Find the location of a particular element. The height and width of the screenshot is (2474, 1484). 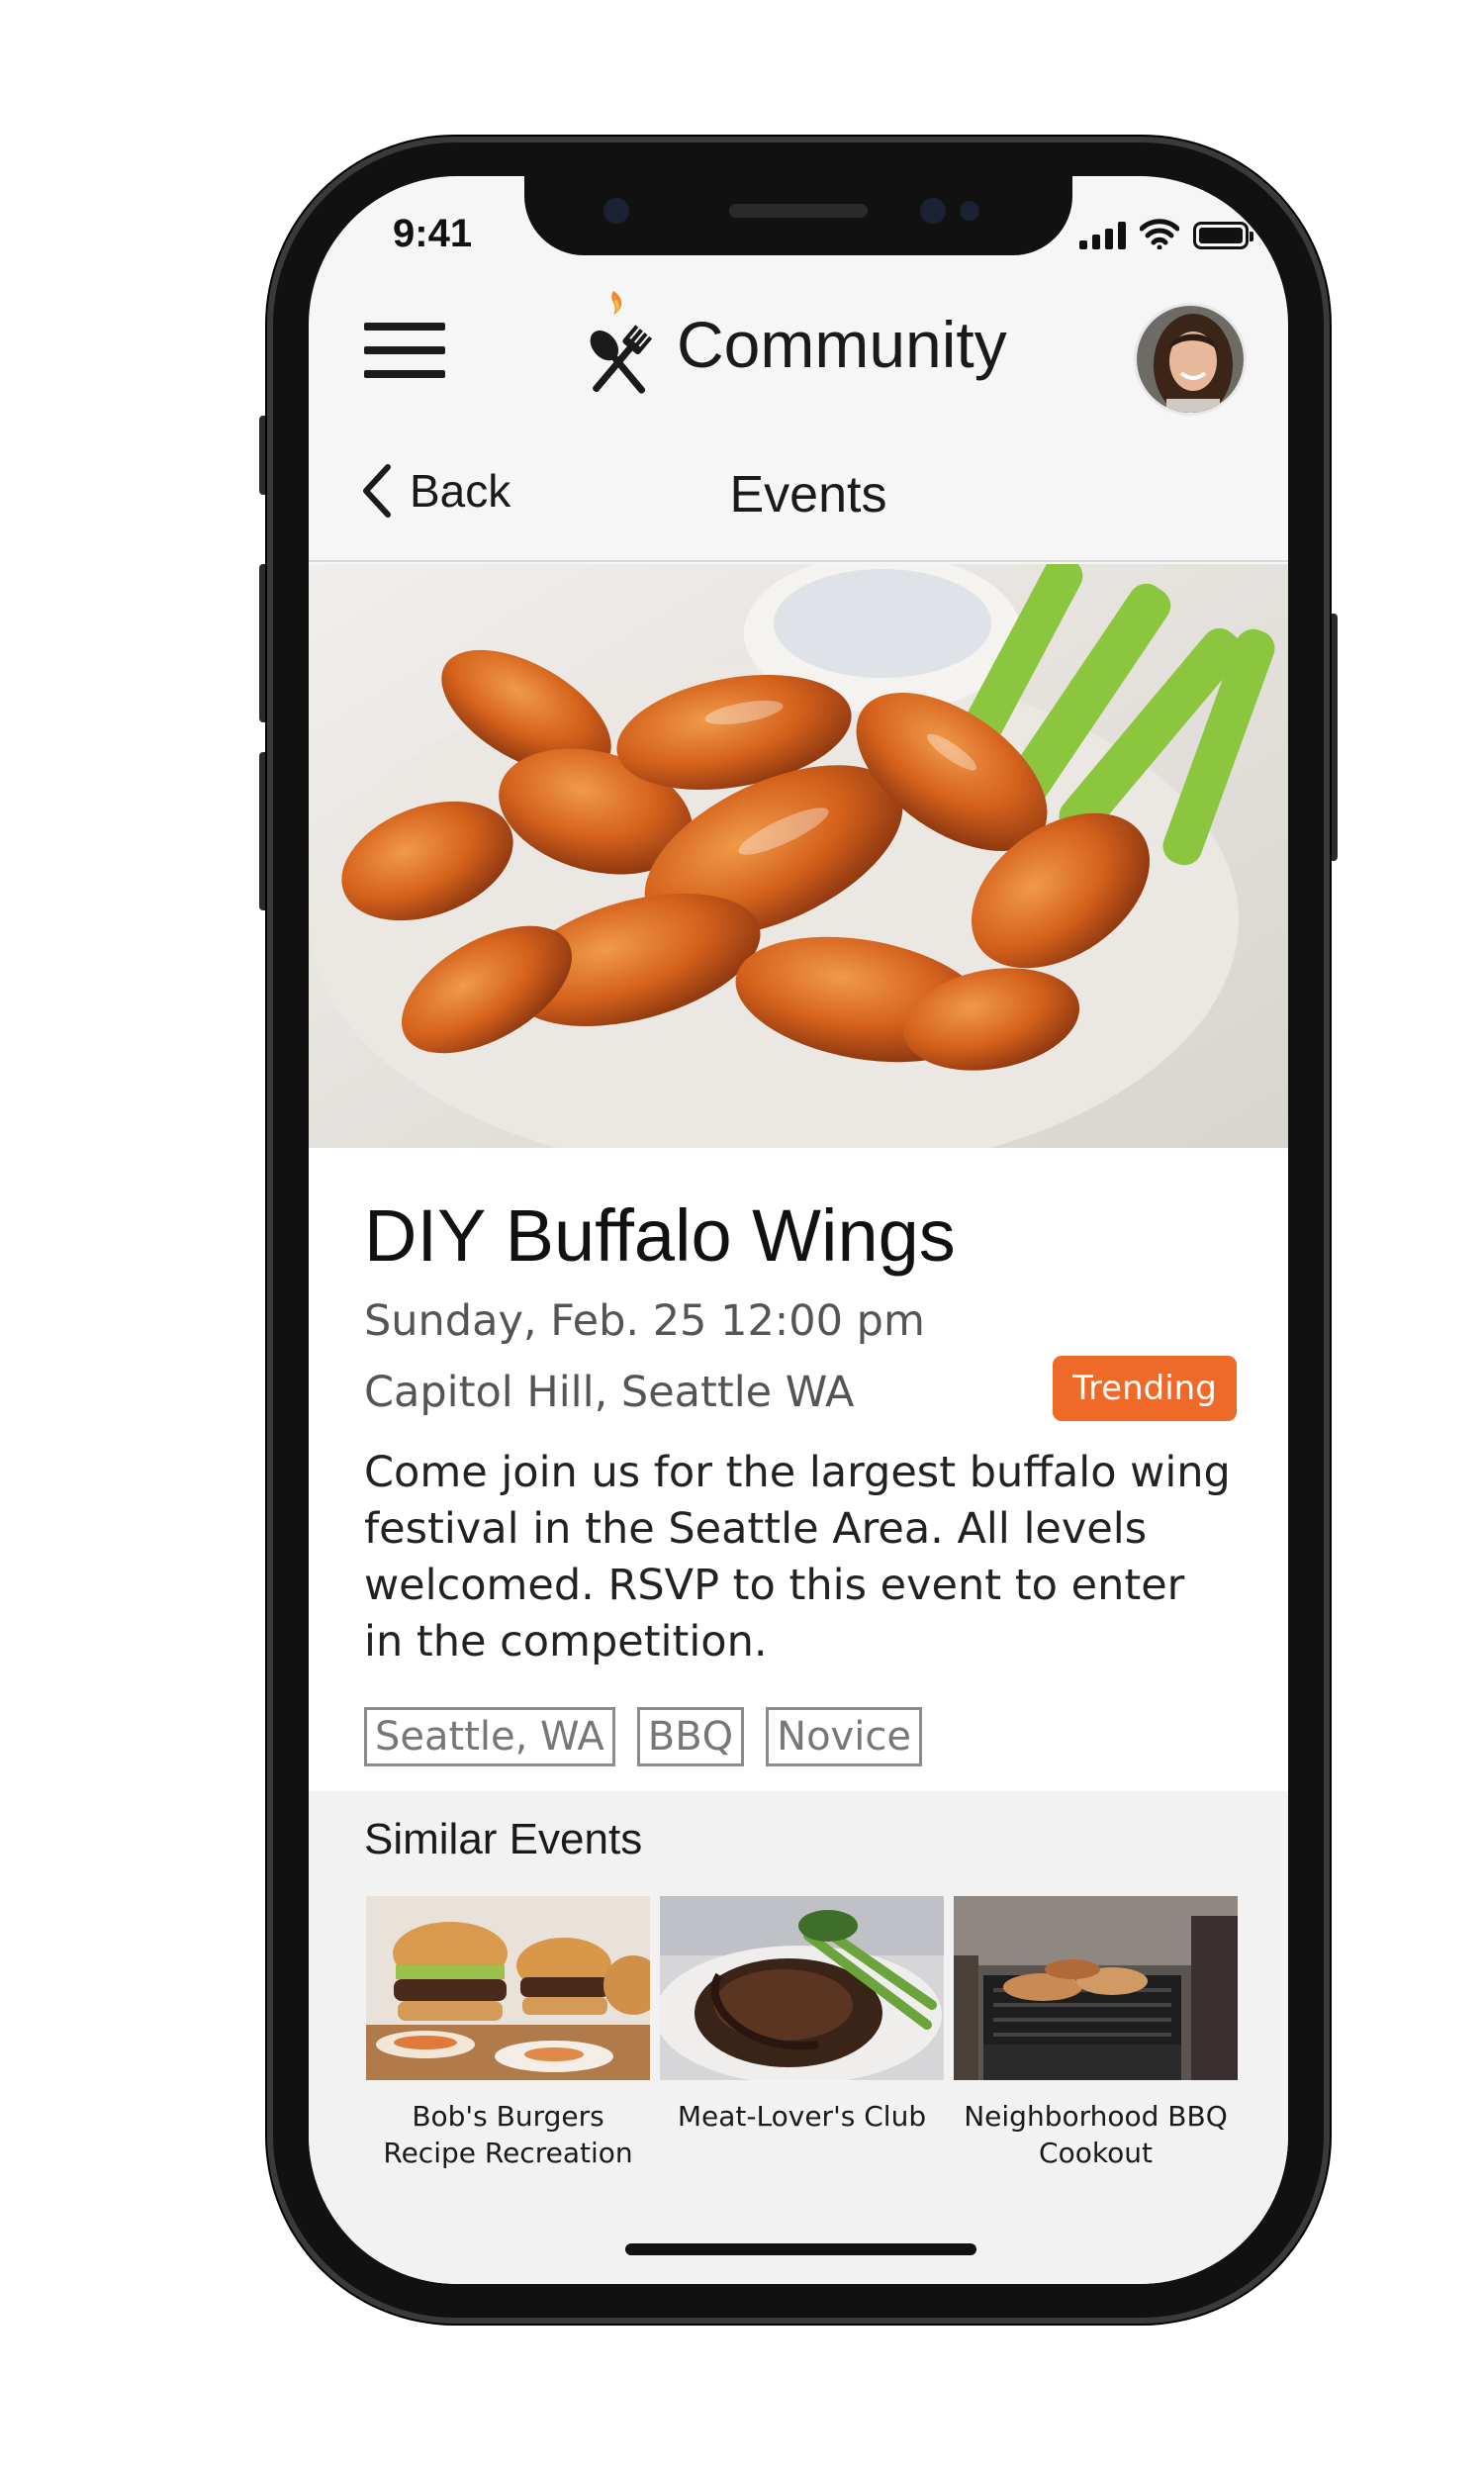

hamburger-menu-icon is located at coordinates (404, 350).